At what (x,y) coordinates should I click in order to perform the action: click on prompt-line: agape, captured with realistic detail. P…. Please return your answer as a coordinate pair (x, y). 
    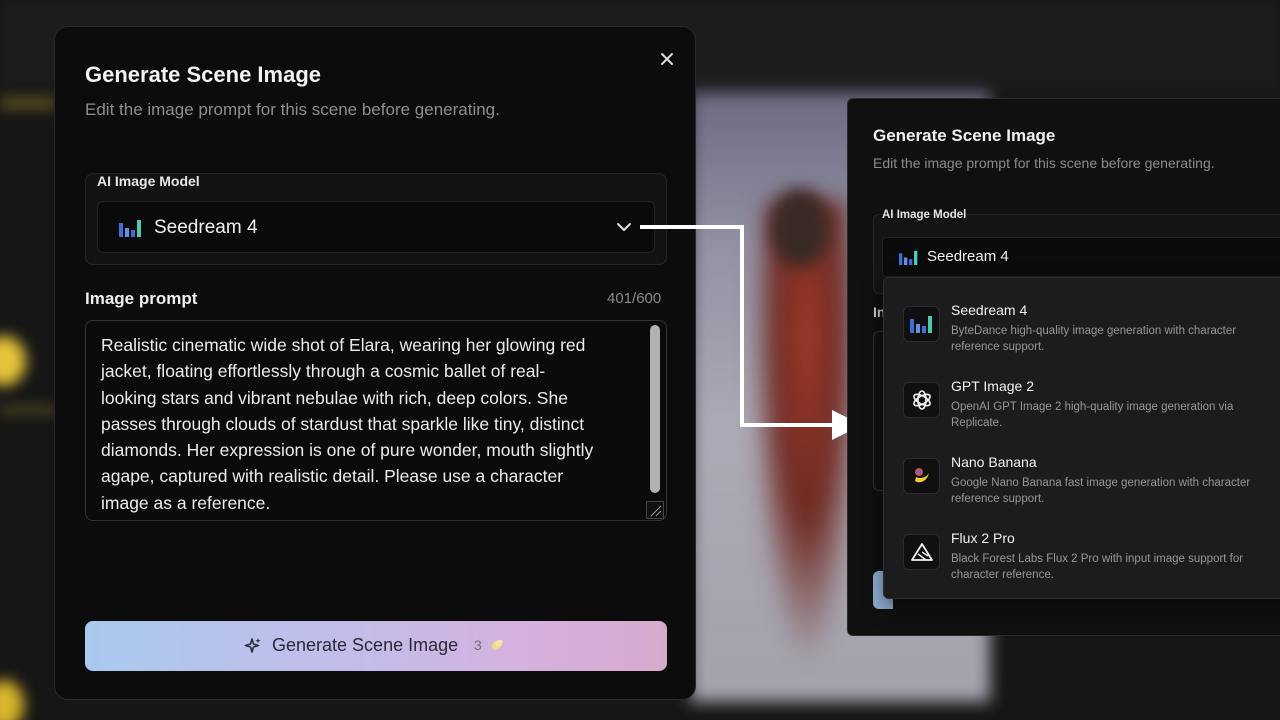
    Looking at the image, I should click on (332, 476).